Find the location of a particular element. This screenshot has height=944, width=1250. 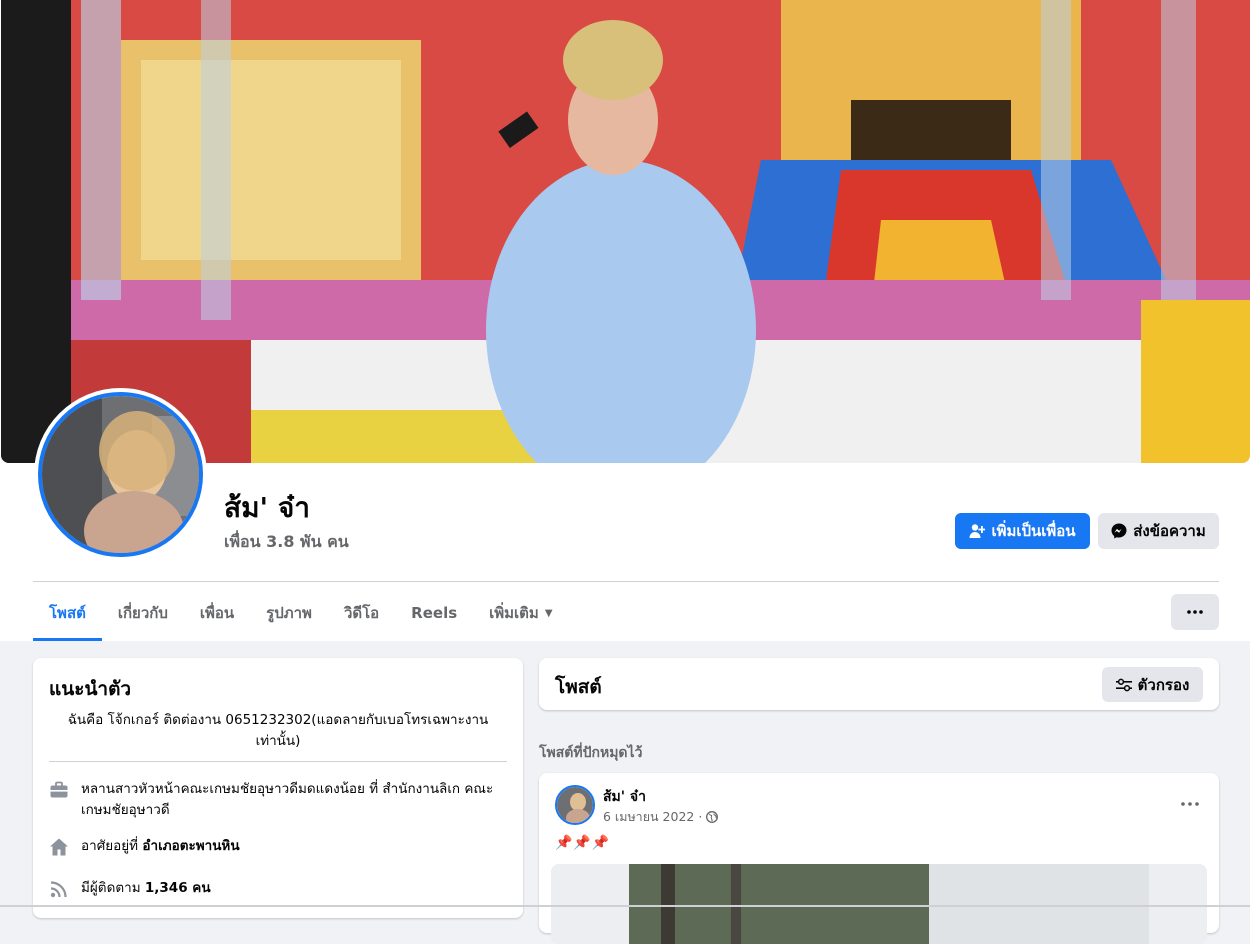

message-label: ส่งข้อความ is located at coordinates (1169, 531).